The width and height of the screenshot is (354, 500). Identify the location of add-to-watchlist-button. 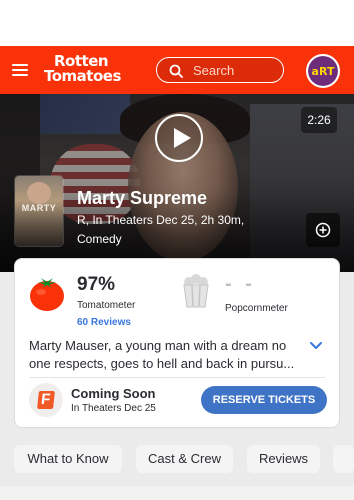
(323, 230).